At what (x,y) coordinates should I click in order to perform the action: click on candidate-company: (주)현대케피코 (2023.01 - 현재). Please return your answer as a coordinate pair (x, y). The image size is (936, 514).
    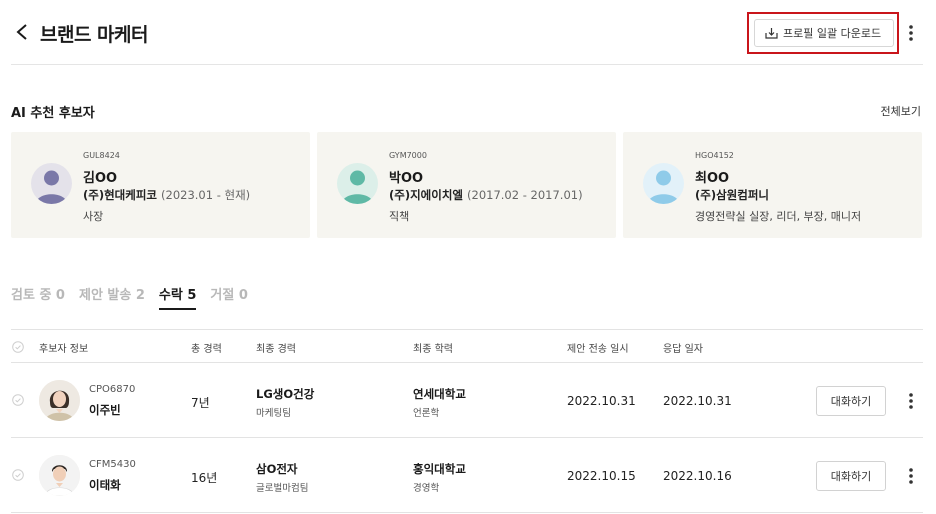
    Looking at the image, I should click on (166, 195).